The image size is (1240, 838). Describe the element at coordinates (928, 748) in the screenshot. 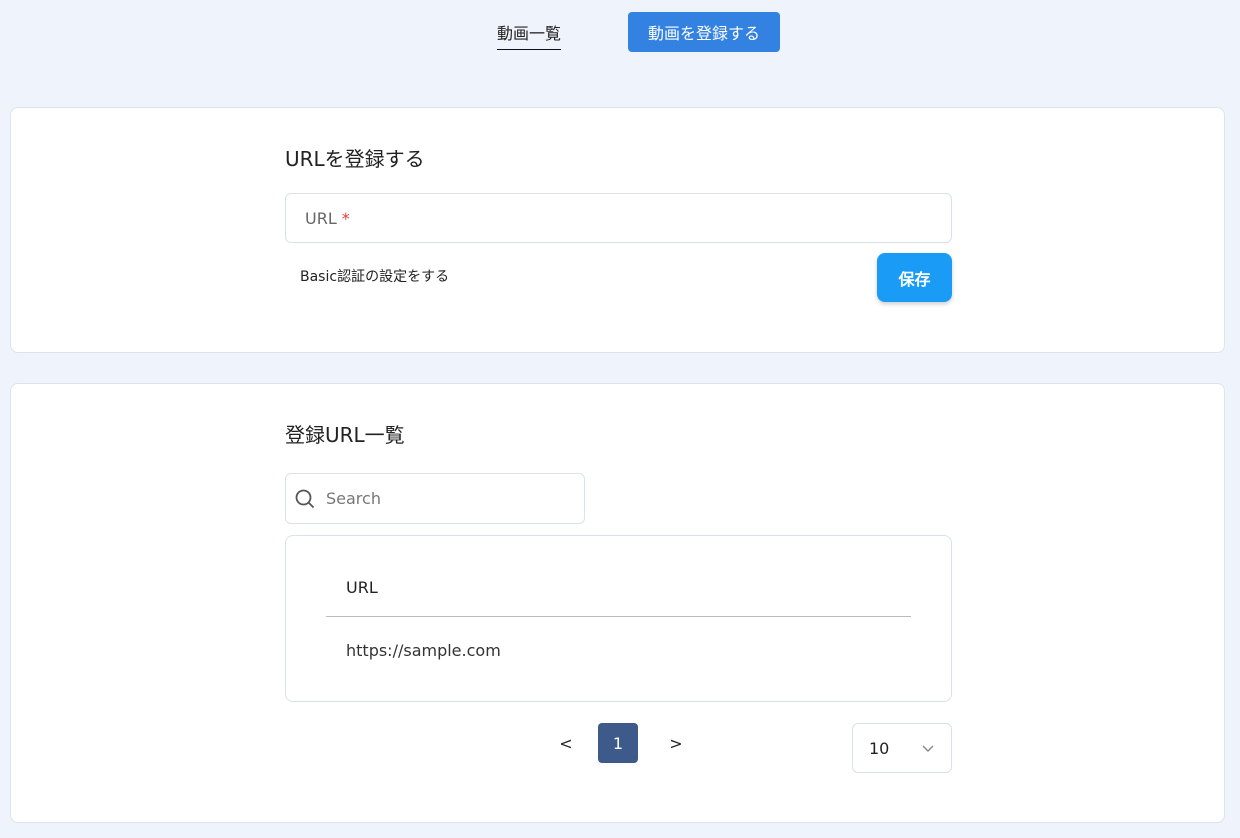

I see `chevron-down-icon` at that location.